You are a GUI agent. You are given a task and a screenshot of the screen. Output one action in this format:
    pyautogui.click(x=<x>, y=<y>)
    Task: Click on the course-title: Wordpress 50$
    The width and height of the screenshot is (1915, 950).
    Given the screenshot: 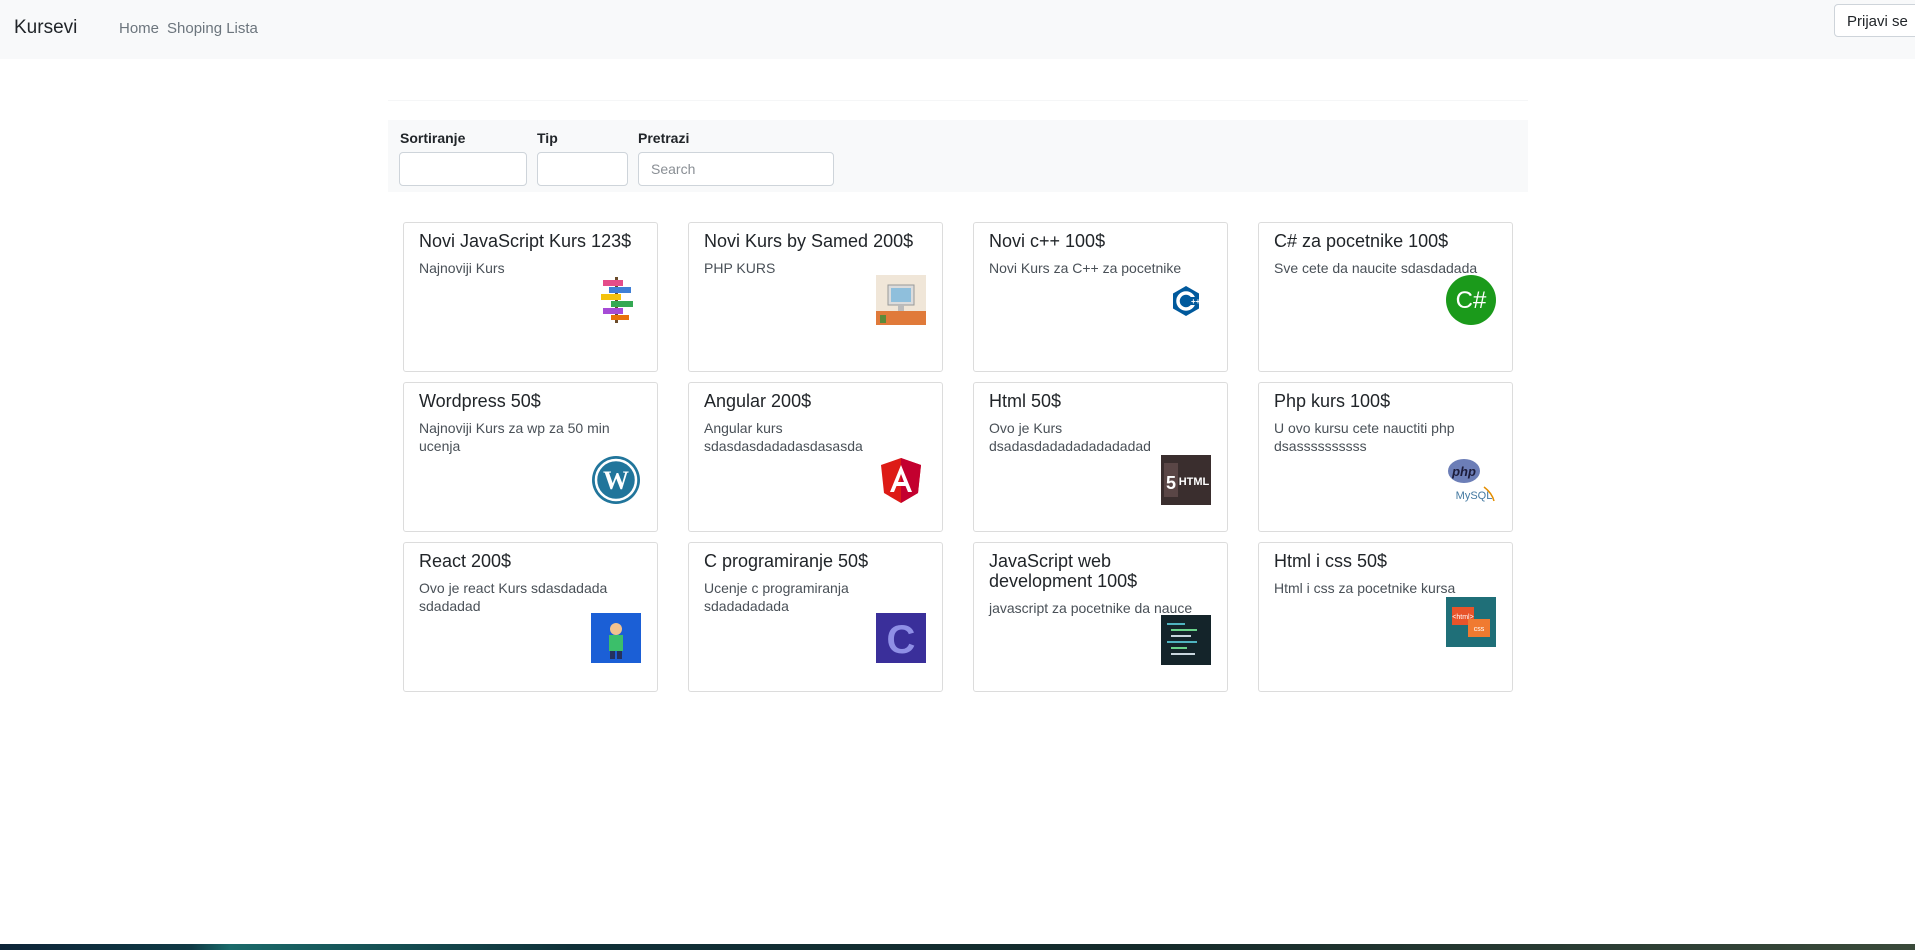 What is the action you would take?
    pyautogui.click(x=480, y=401)
    